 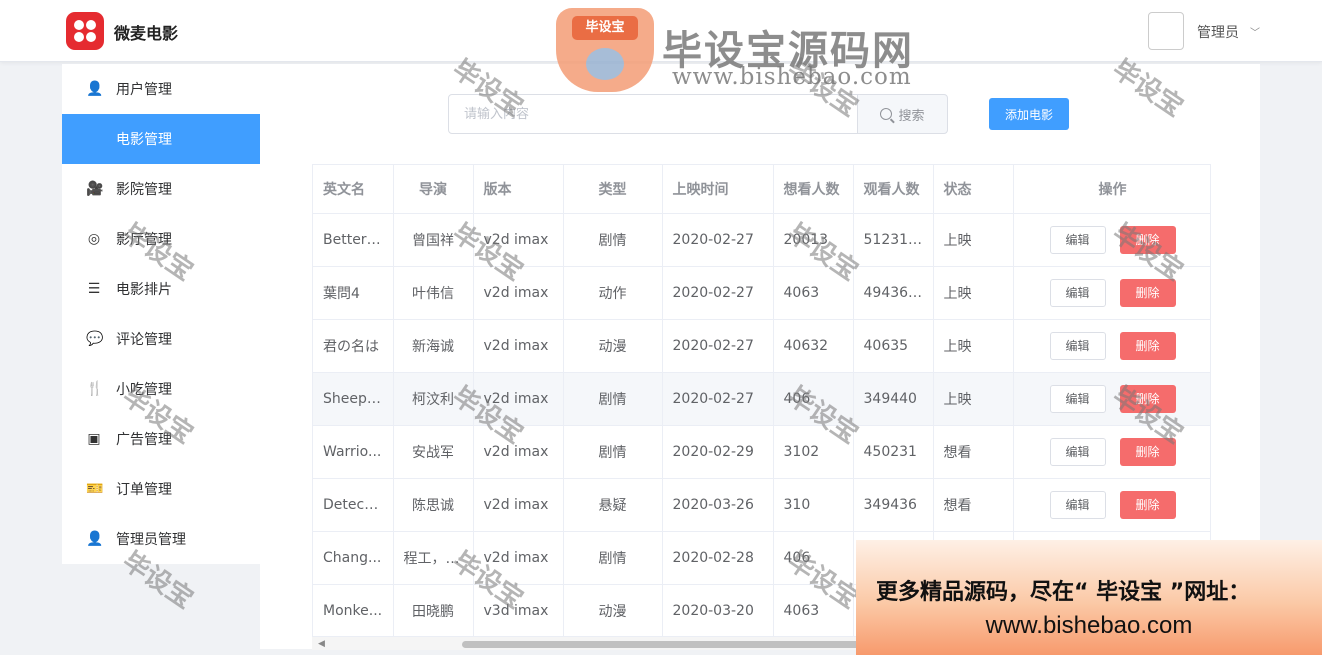 What do you see at coordinates (886, 114) in the screenshot?
I see `search-icon` at bounding box center [886, 114].